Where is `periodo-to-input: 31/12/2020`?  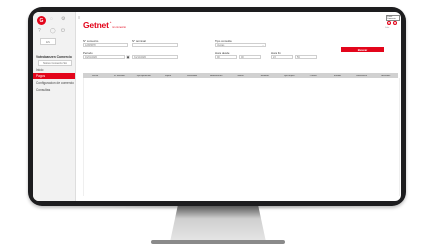 periodo-to-input: 31/12/2020 is located at coordinates (155, 57).